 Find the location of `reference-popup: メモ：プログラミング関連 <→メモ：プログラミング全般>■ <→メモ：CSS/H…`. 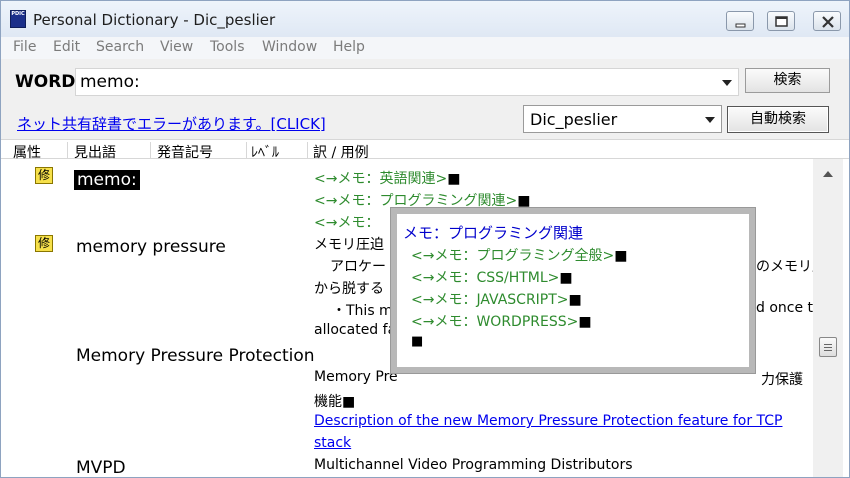

reference-popup: メモ：プログラミング関連 <→メモ：プログラミング全般>■ <→メモ：CSS/H… is located at coordinates (573, 290).